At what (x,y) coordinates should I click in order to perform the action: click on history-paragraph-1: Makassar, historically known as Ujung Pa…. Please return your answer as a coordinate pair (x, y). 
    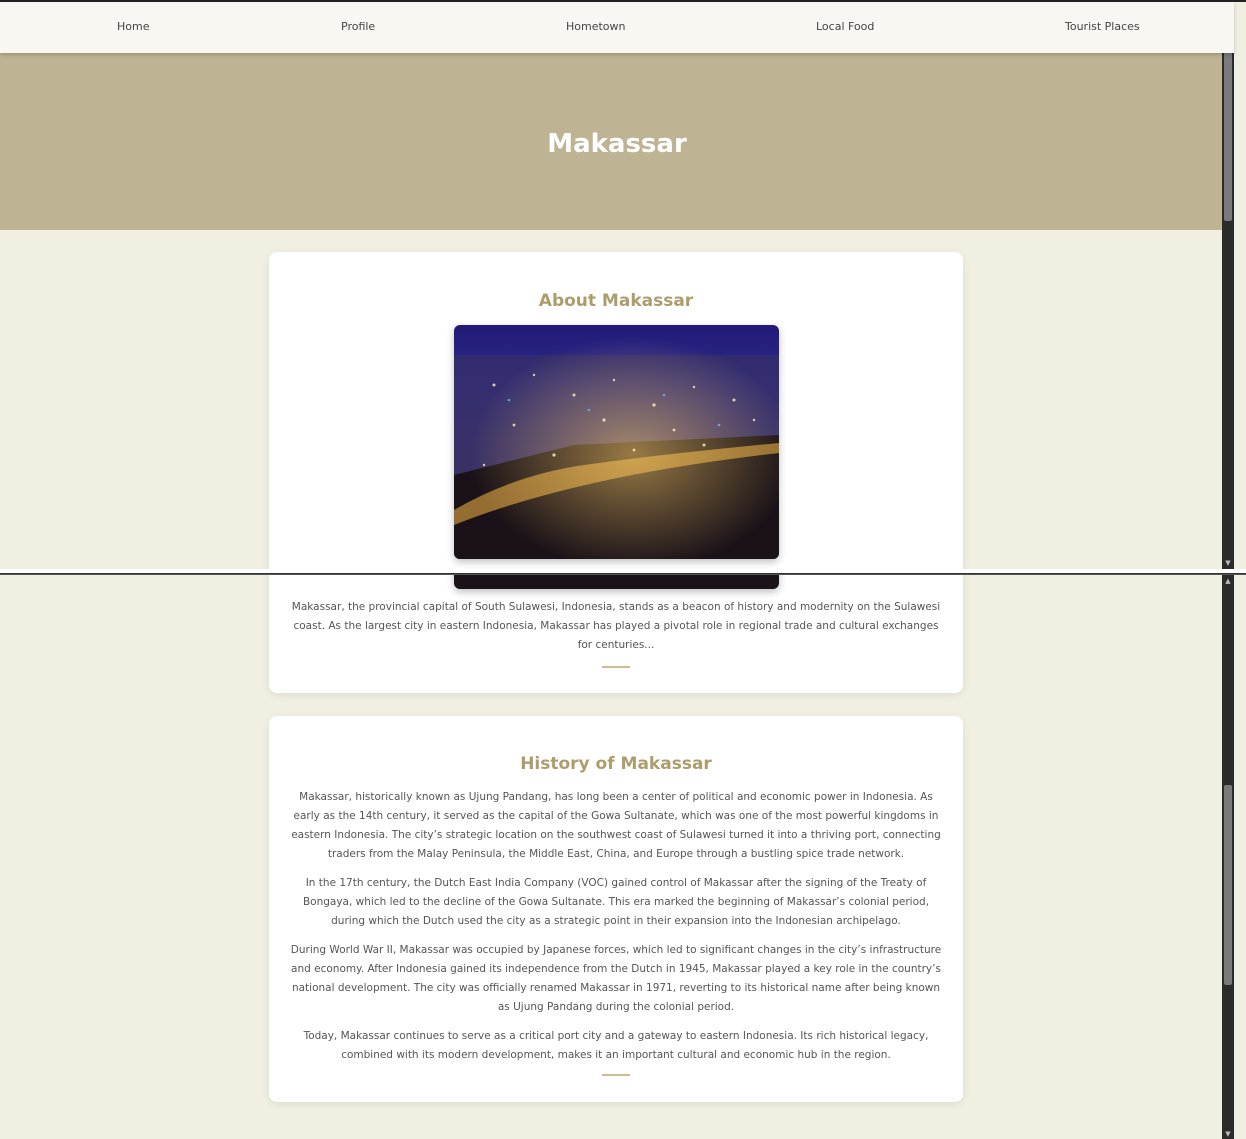
    Looking at the image, I should click on (616, 825).